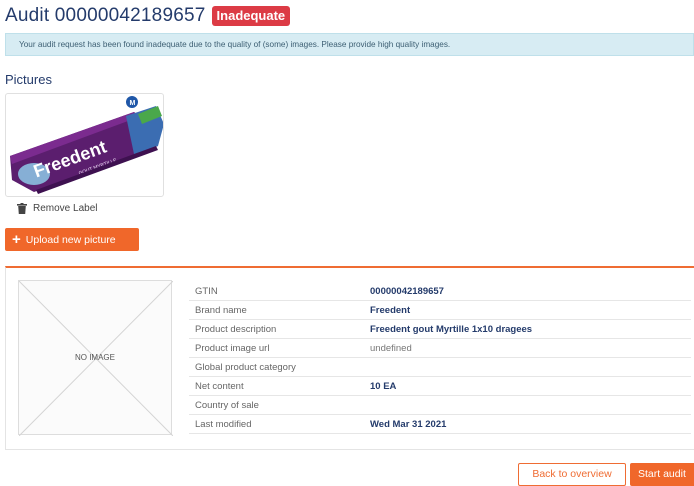  I want to click on upload-picture-button: + Upload new picture, so click(72, 239).